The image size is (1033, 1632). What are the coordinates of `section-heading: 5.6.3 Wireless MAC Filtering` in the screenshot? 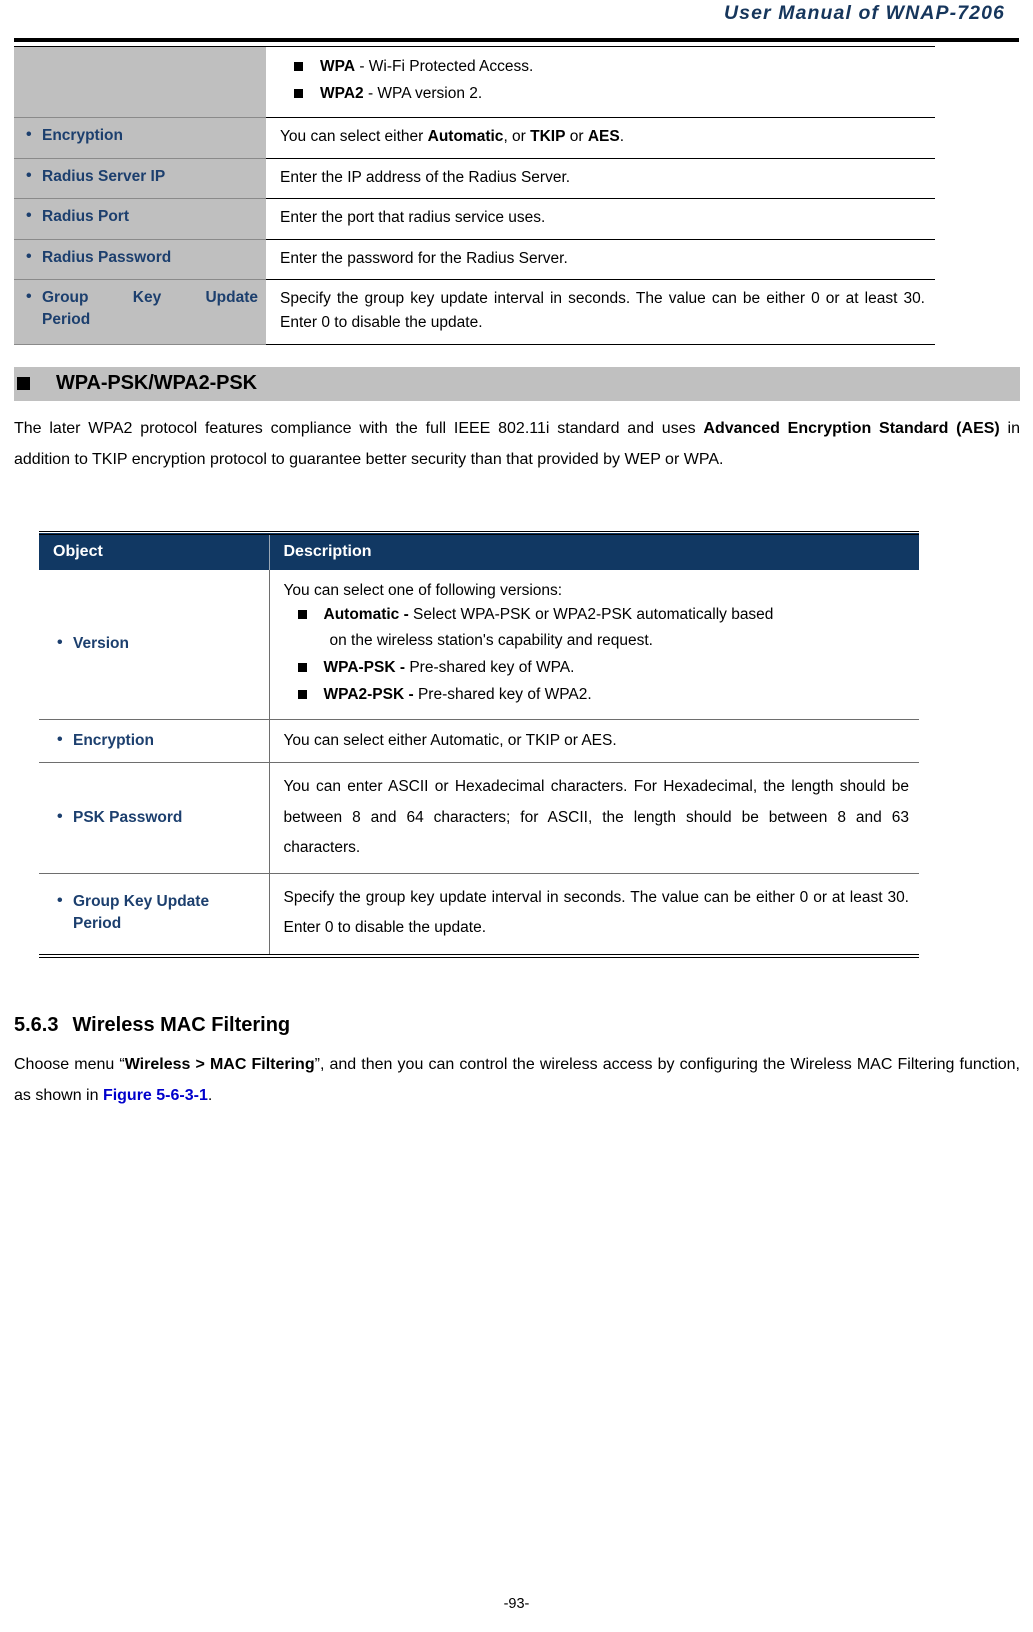 It's located at (516, 1025).